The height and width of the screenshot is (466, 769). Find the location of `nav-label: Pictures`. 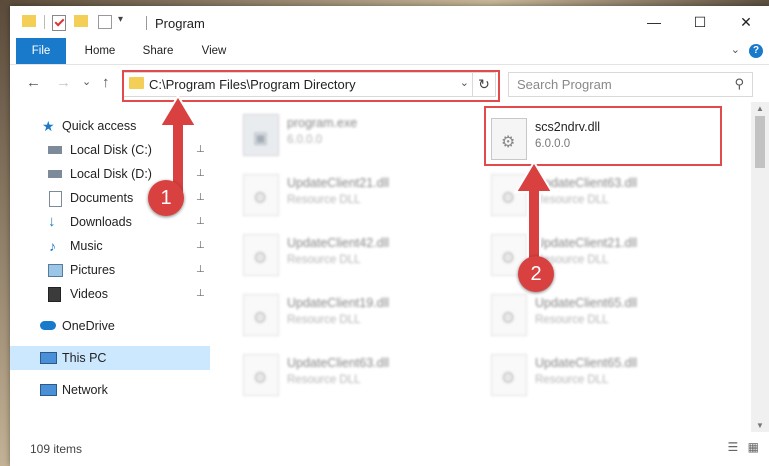

nav-label: Pictures is located at coordinates (93, 270).